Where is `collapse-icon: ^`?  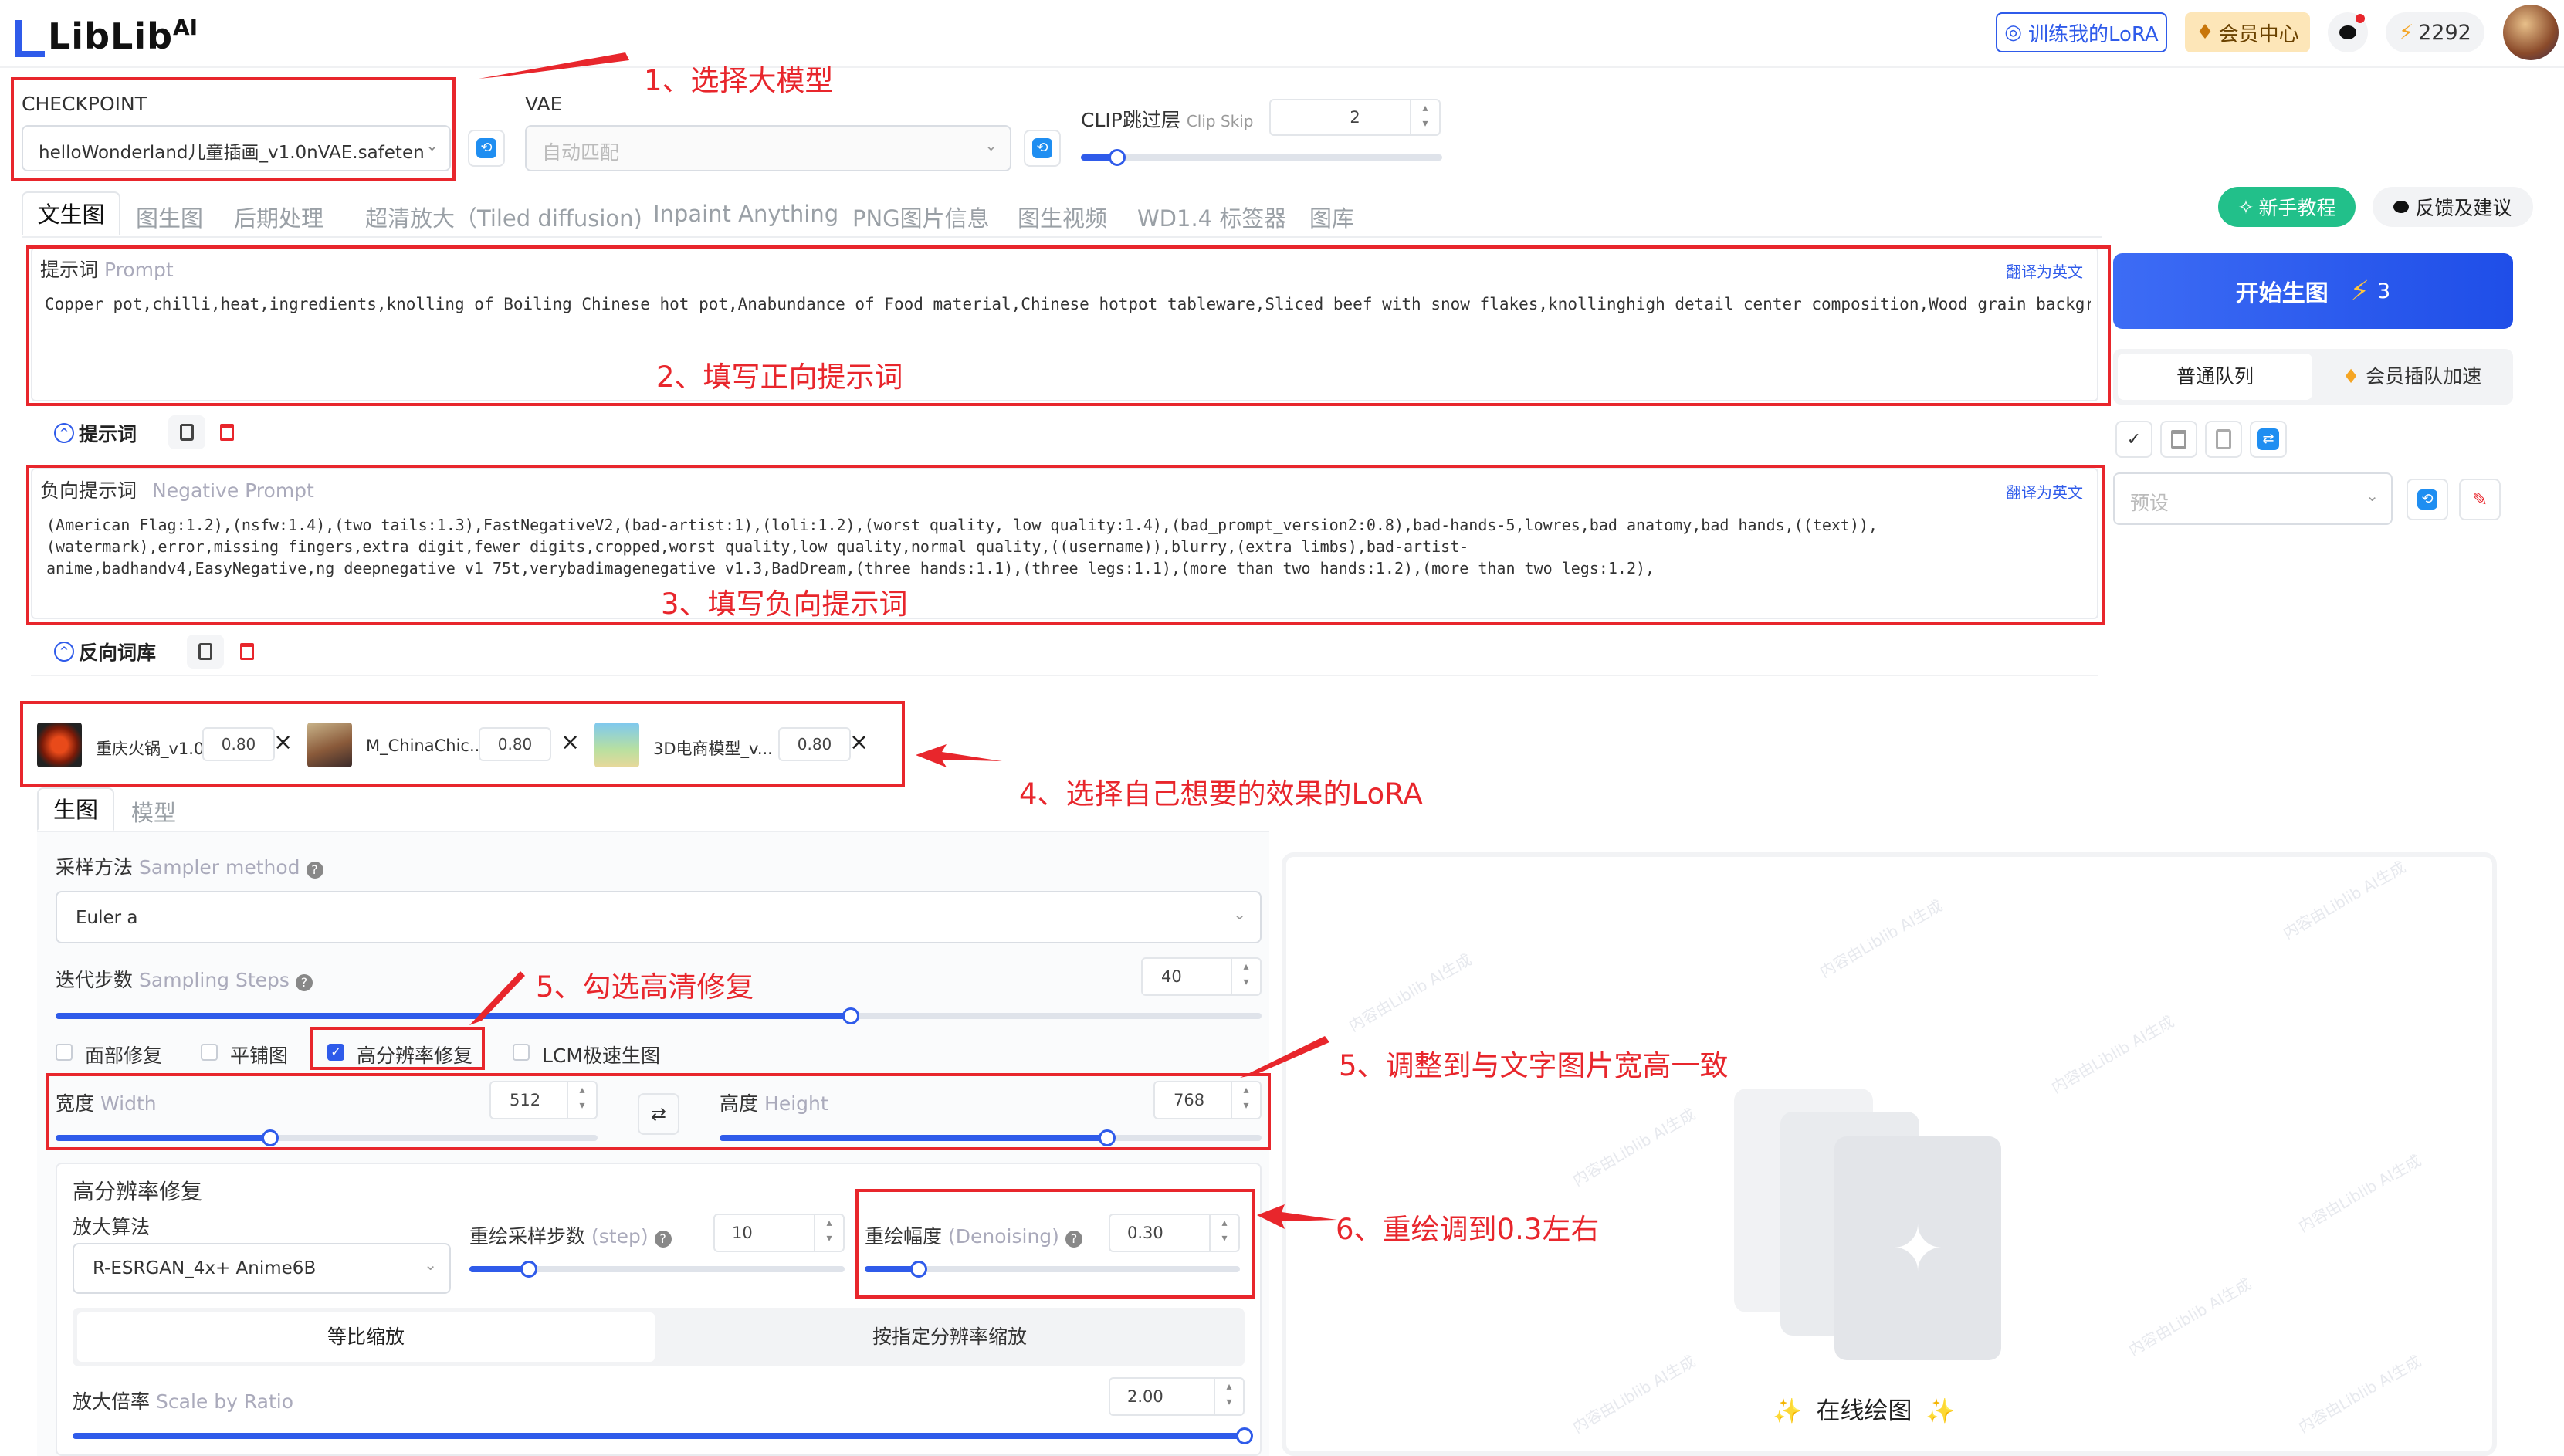
collapse-icon: ^ is located at coordinates (64, 652).